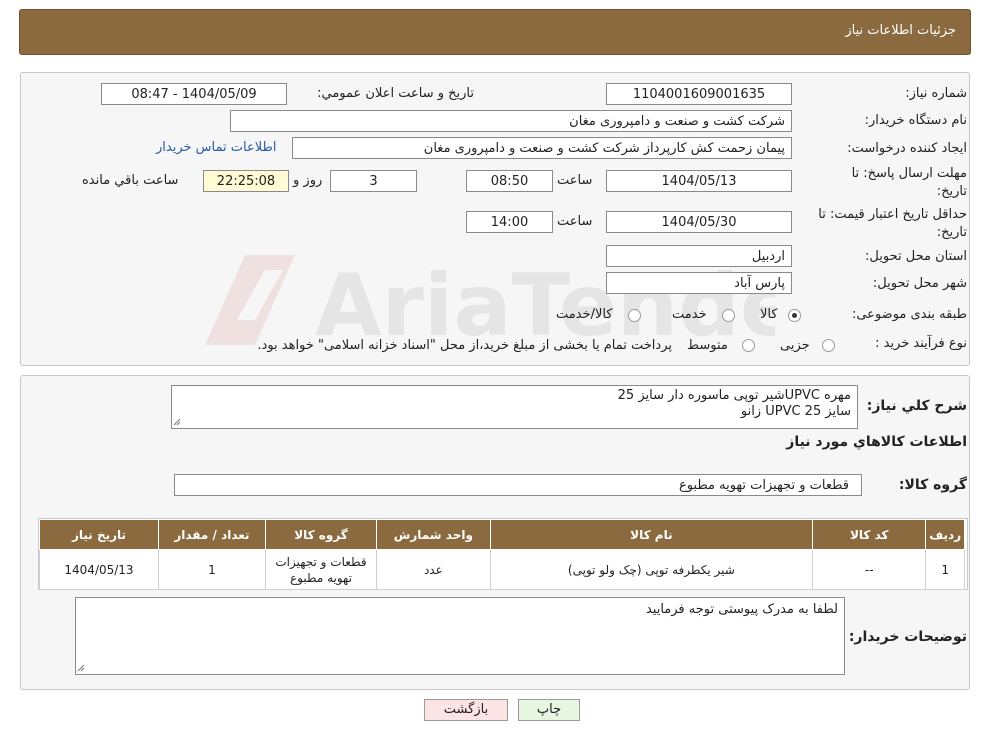 The image size is (985, 744). I want to click on process-option-partial-radio, so click(828, 345).